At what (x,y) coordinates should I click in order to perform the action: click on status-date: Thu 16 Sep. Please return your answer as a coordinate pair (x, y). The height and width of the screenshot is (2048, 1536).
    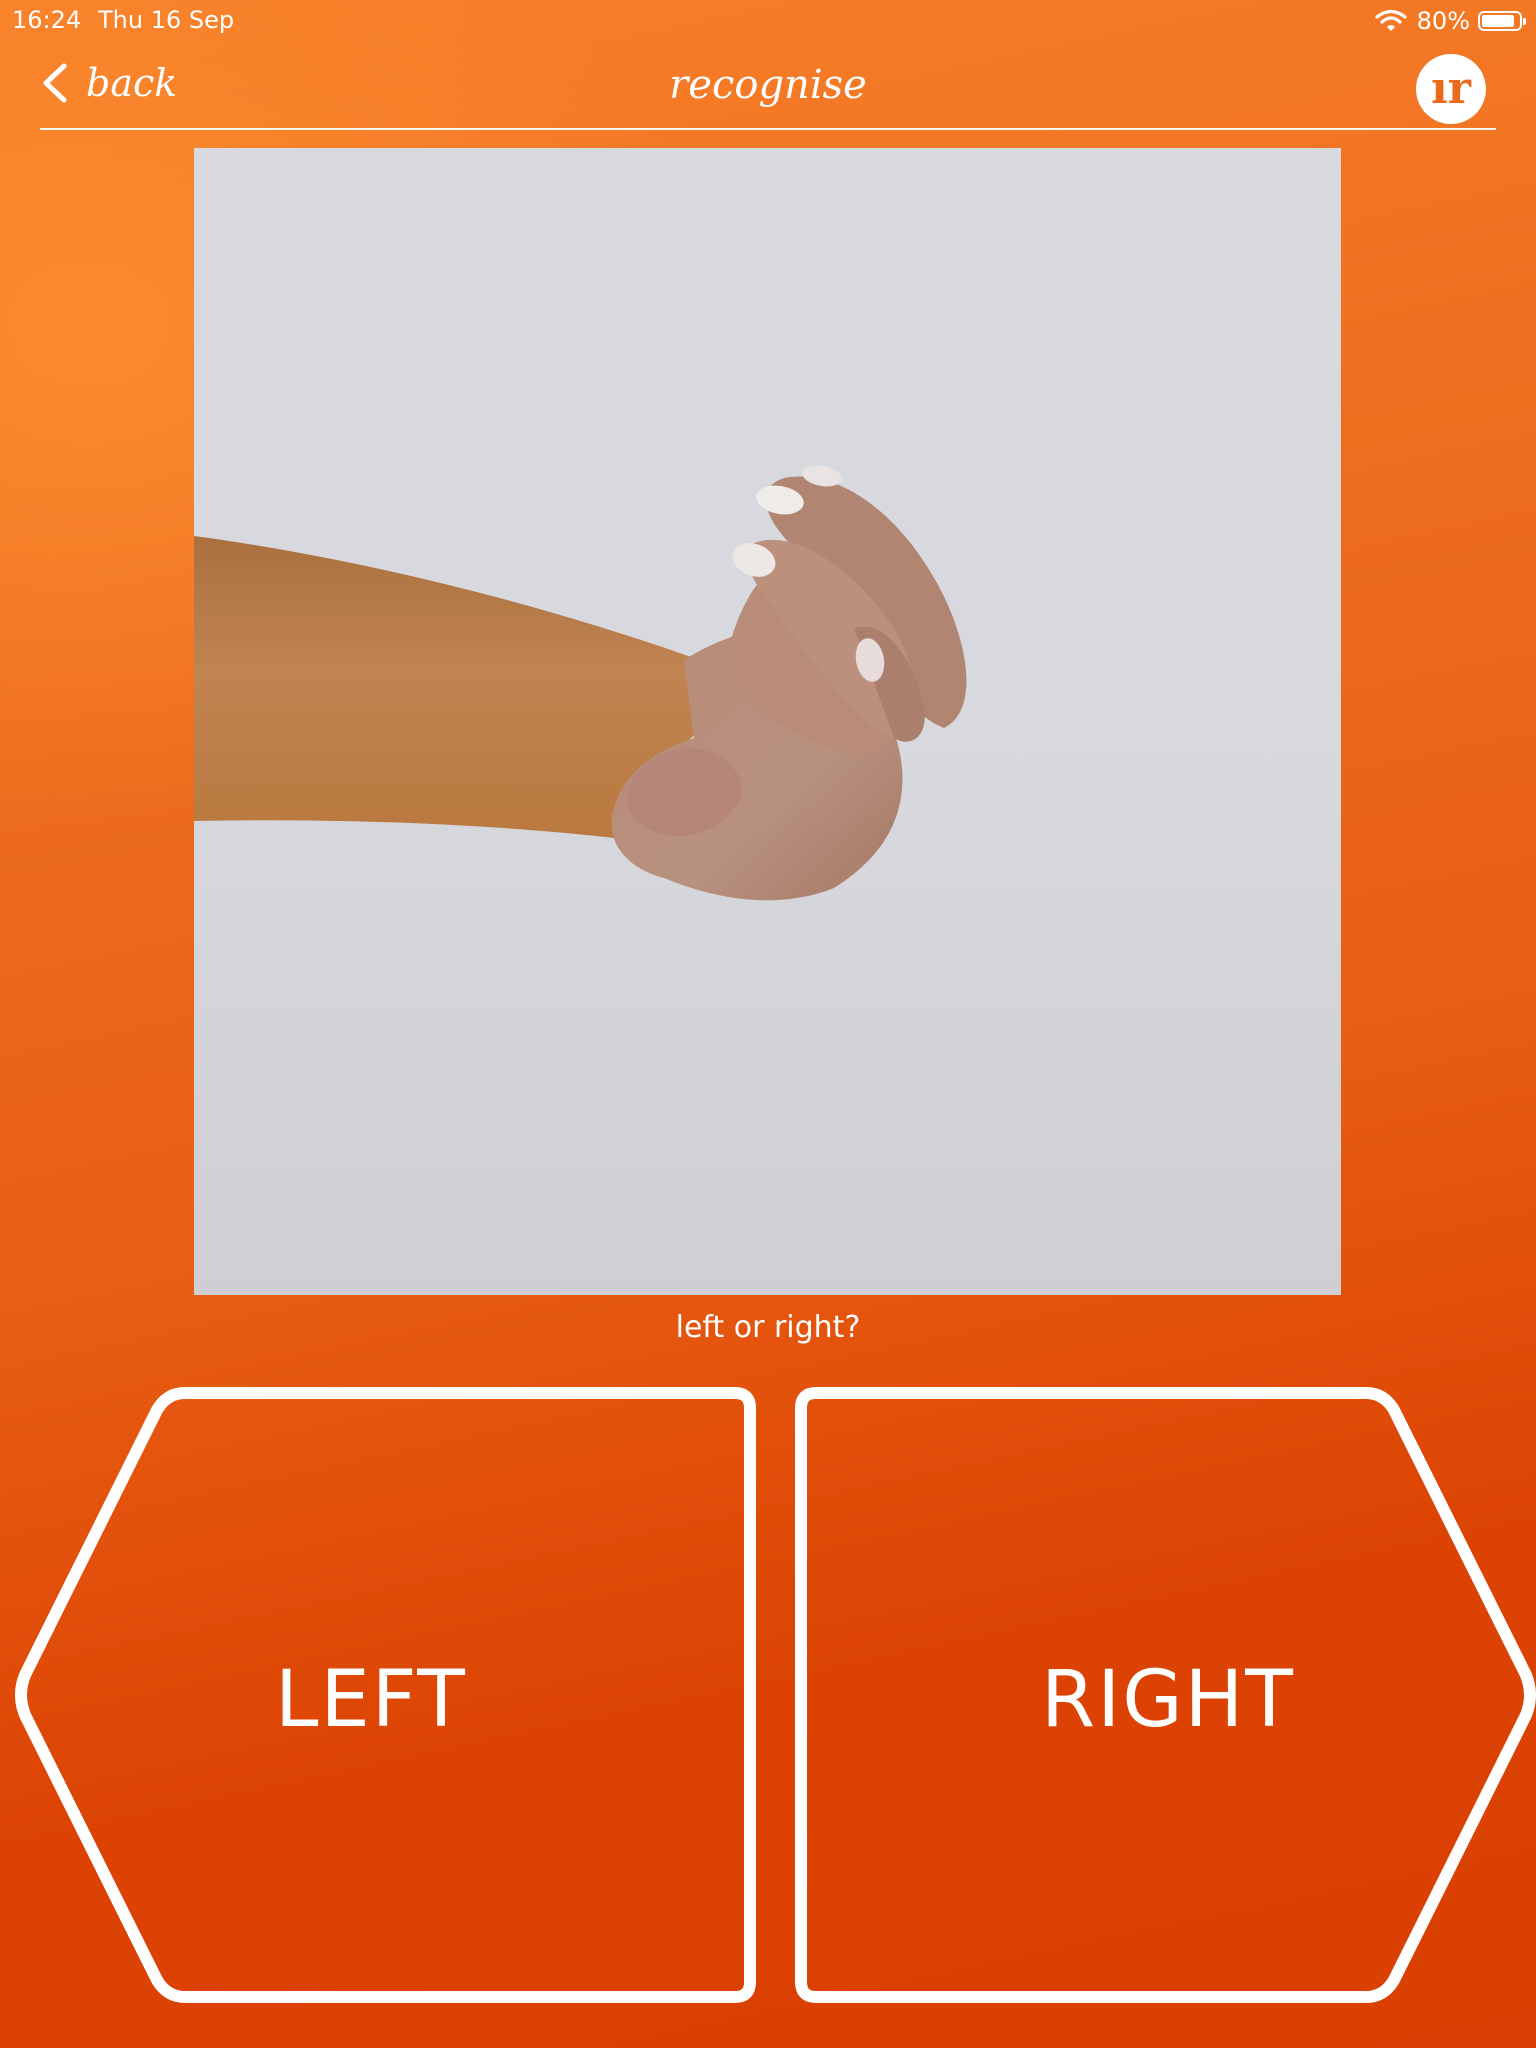
    Looking at the image, I should click on (166, 20).